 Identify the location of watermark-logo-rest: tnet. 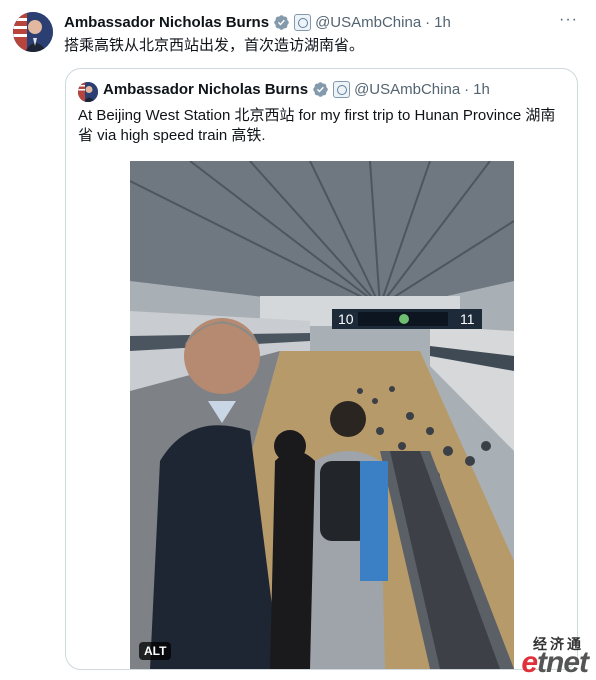
(563, 662).